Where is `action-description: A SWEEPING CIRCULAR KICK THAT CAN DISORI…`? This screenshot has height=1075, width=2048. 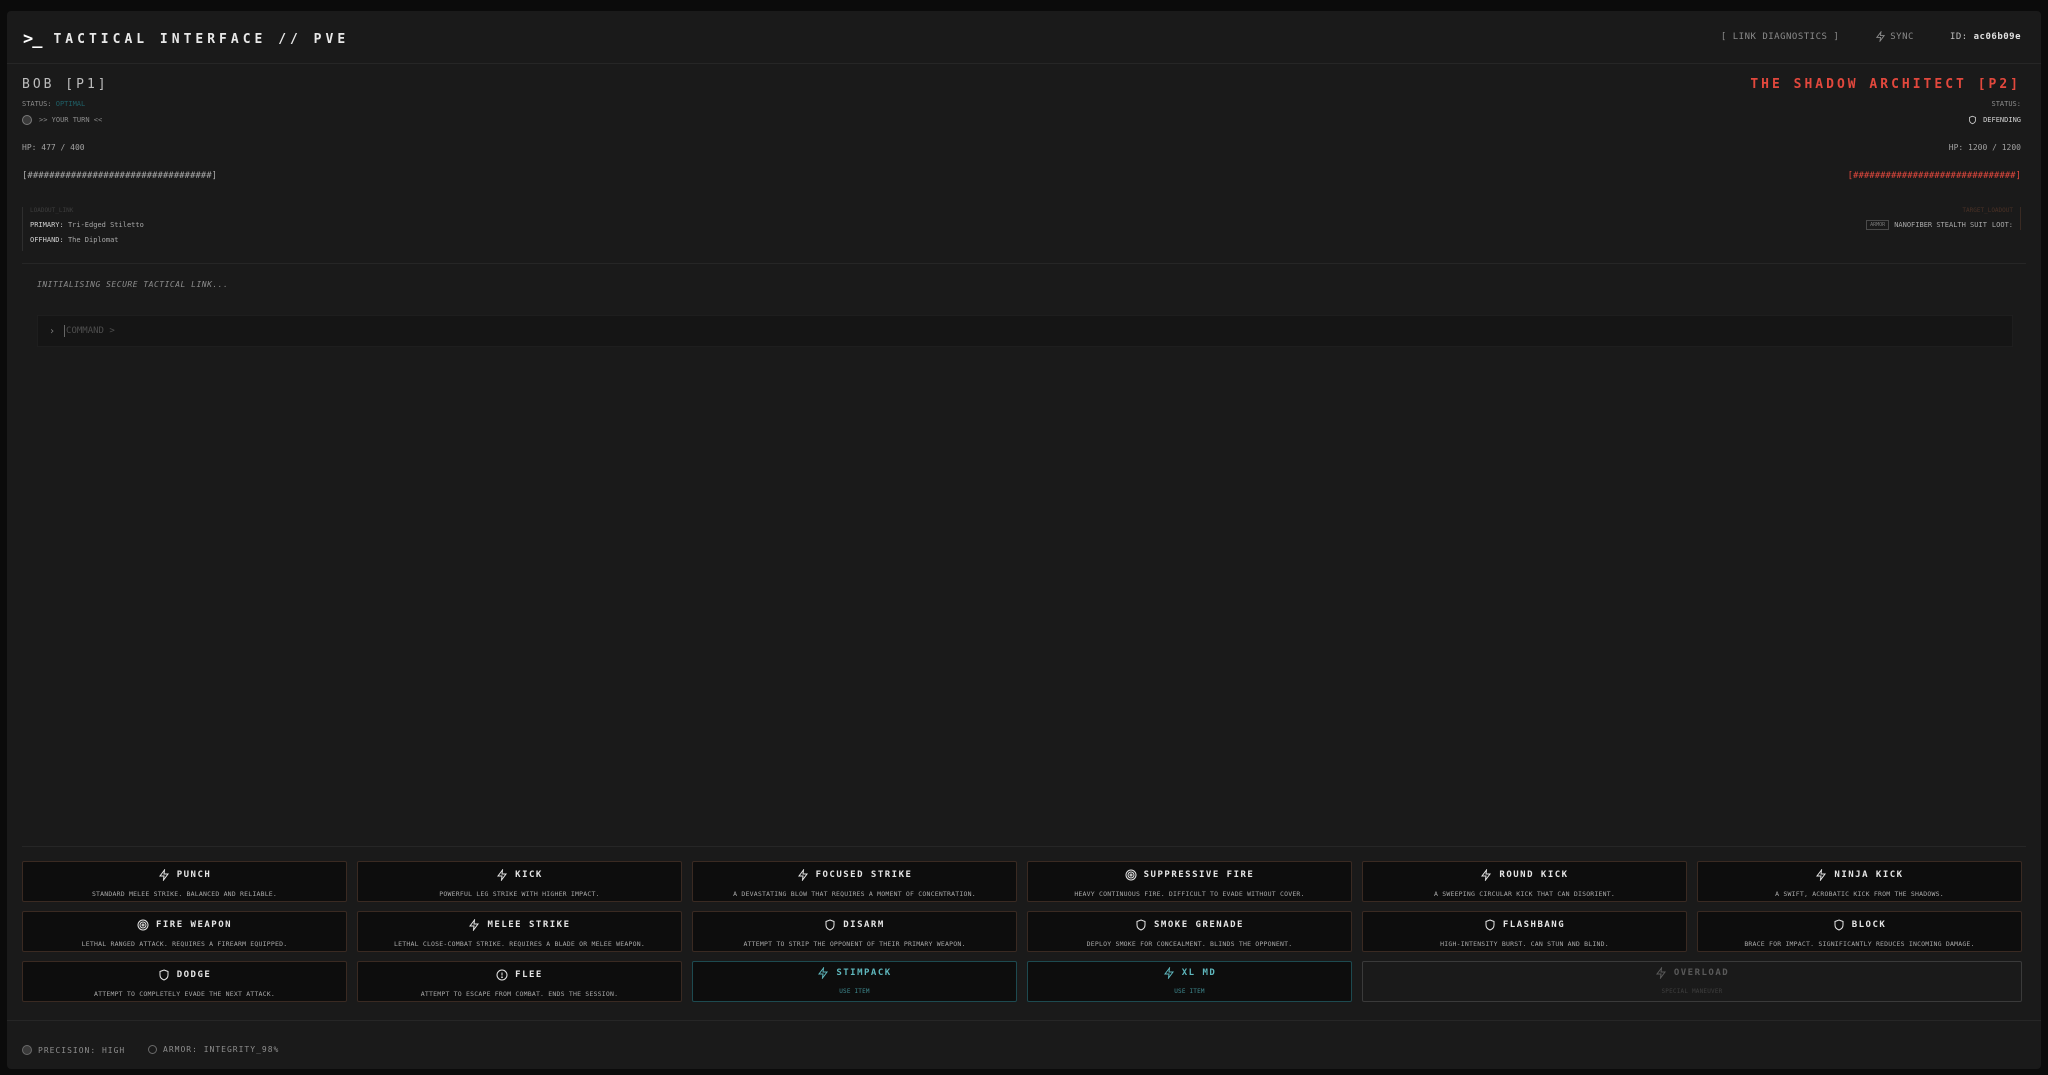
action-description: A SWEEPING CIRCULAR KICK THAT CAN DISORI… is located at coordinates (1524, 894).